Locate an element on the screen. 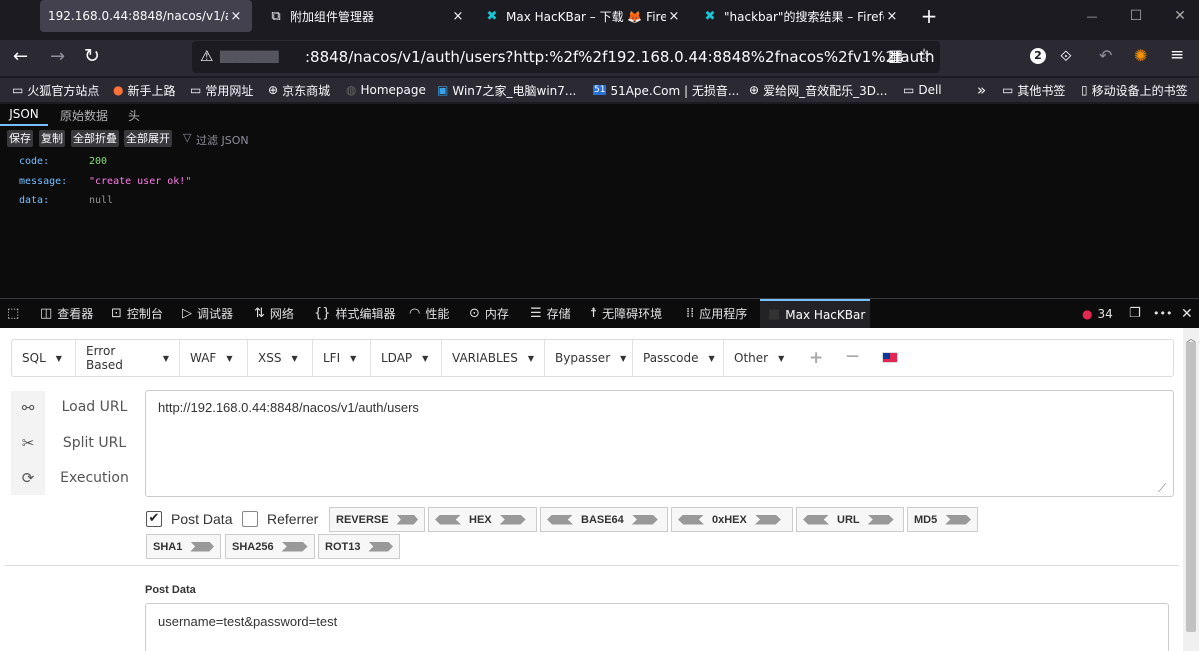 This screenshot has height=651, width=1199. tab-debugger: ▷ 调试器 is located at coordinates (207, 313).